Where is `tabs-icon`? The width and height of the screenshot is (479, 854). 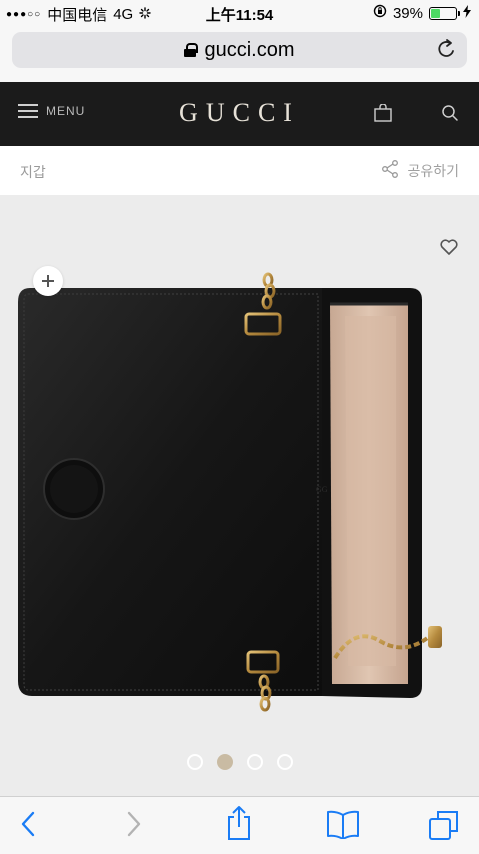 tabs-icon is located at coordinates (444, 827).